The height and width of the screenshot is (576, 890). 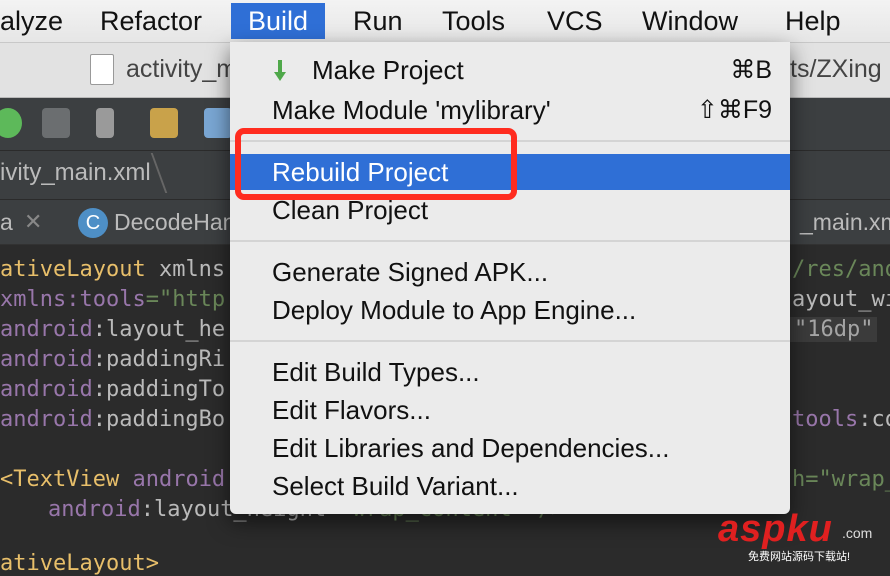 What do you see at coordinates (159, 419) in the screenshot?
I see `code-attr: :paddingBo` at bounding box center [159, 419].